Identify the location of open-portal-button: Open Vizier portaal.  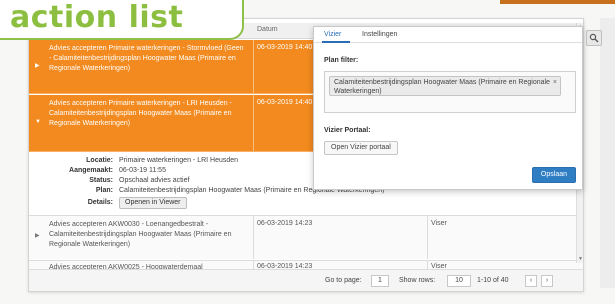
(361, 148).